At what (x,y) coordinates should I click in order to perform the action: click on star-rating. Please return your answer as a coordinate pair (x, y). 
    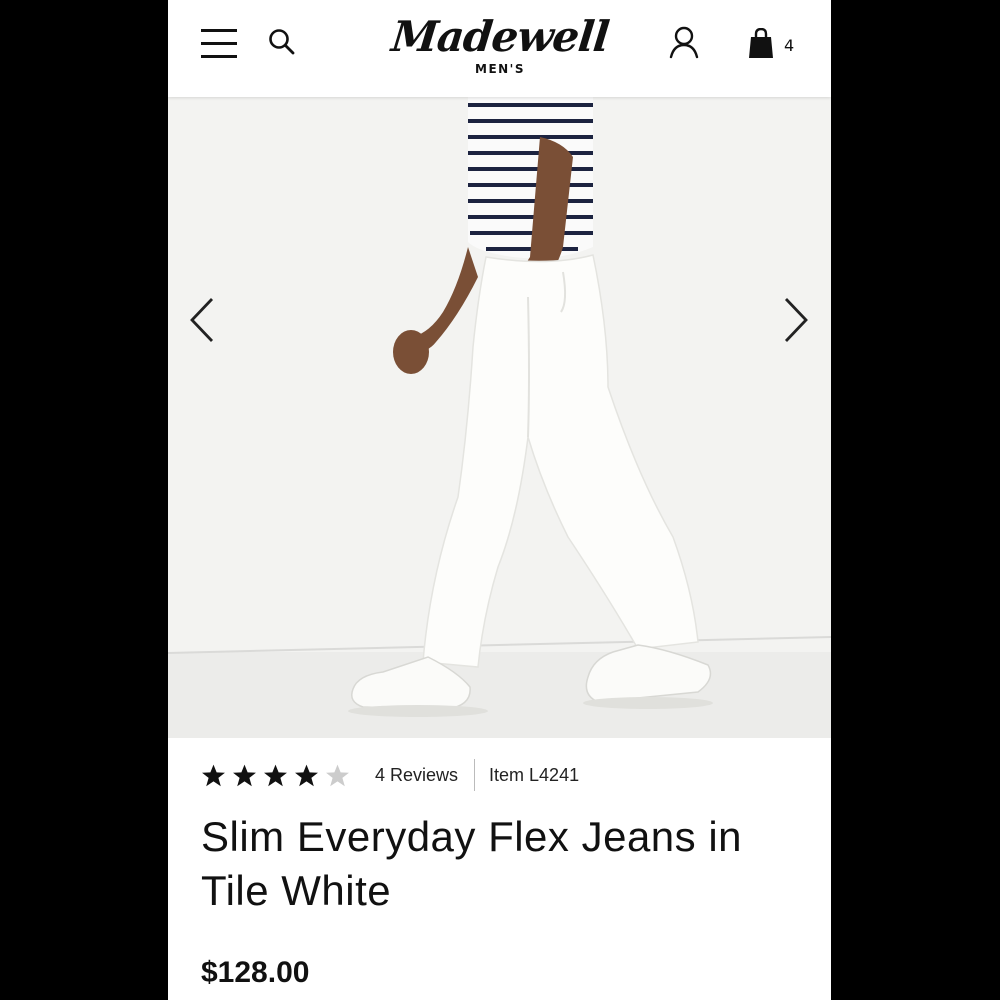
    Looking at the image, I should click on (275, 775).